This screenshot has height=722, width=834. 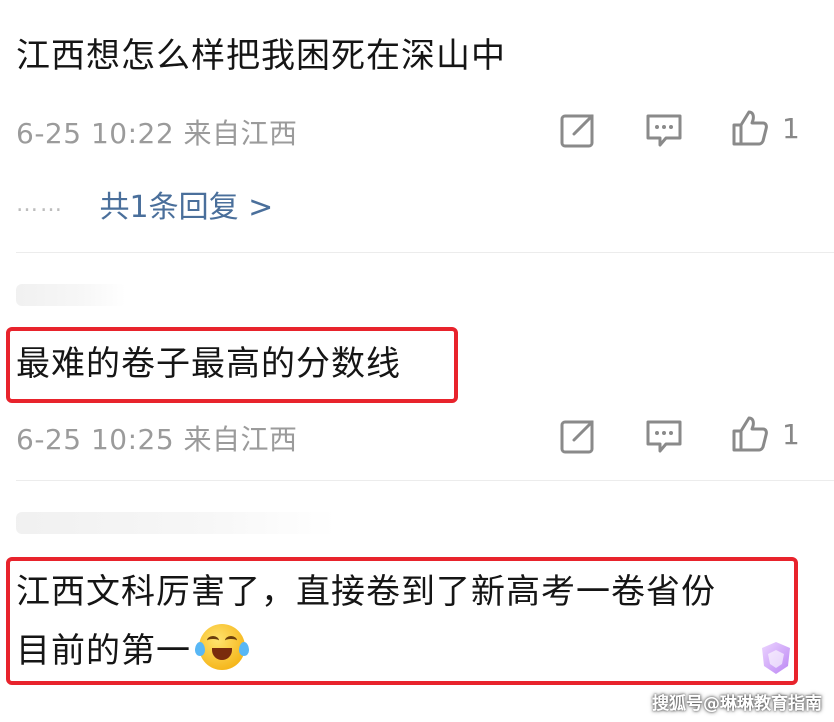 What do you see at coordinates (261, 56) in the screenshot?
I see `comment-1-text: 江西想怎么样把我困死在深山中` at bounding box center [261, 56].